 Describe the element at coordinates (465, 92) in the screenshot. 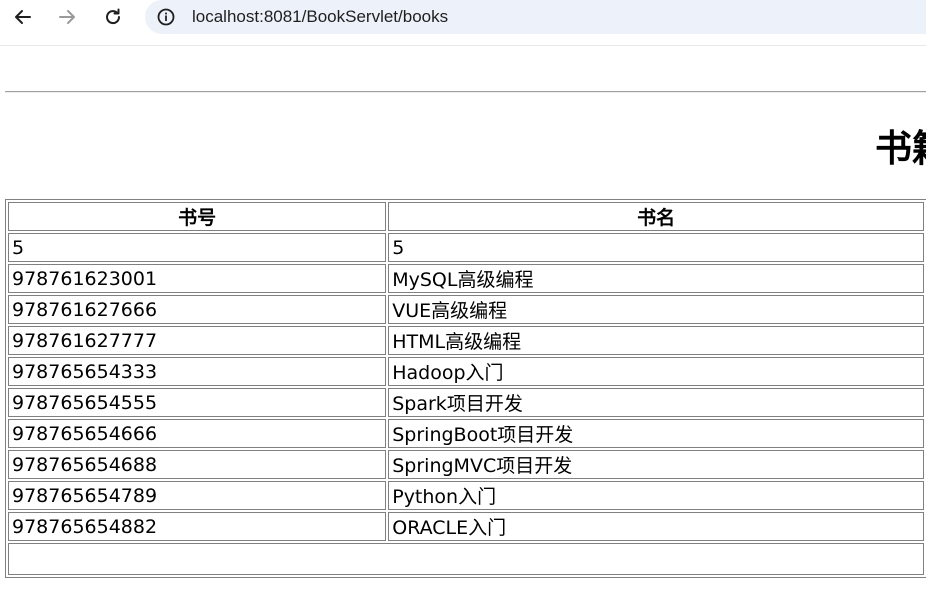

I see `horizontal-rule` at that location.